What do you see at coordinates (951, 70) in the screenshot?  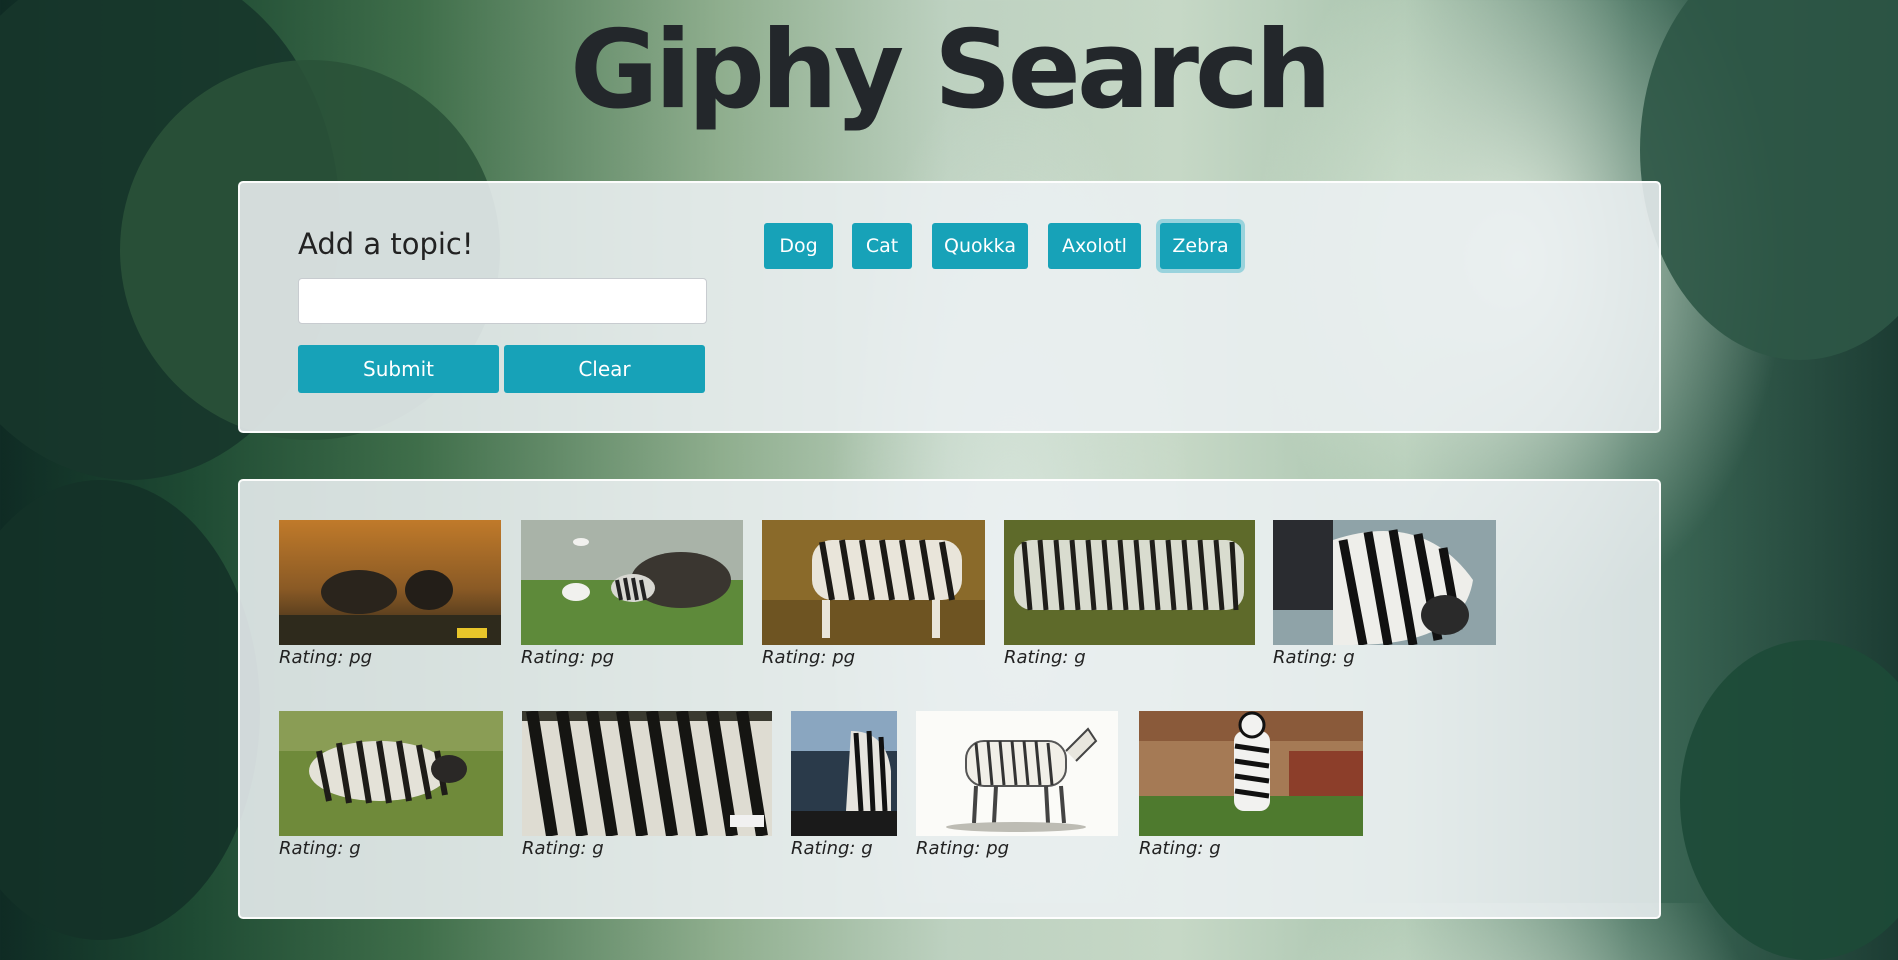 I see `page-title: Giphy Search` at bounding box center [951, 70].